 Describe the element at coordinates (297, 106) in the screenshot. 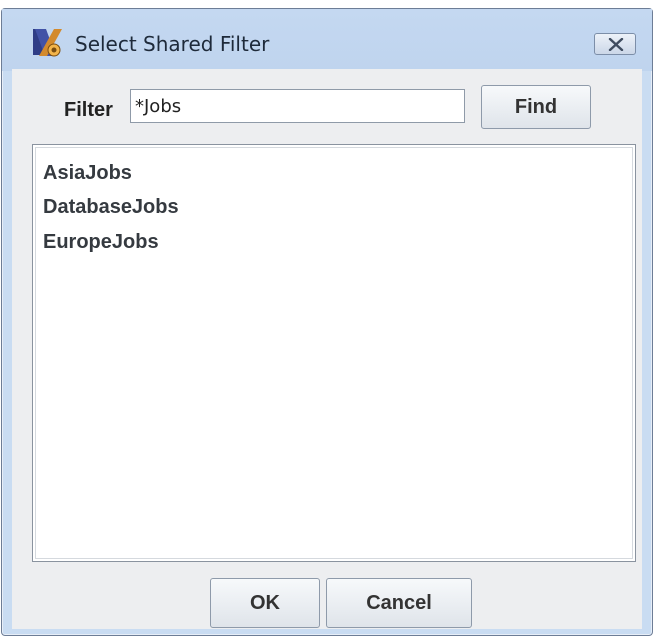

I see `filter-input` at that location.